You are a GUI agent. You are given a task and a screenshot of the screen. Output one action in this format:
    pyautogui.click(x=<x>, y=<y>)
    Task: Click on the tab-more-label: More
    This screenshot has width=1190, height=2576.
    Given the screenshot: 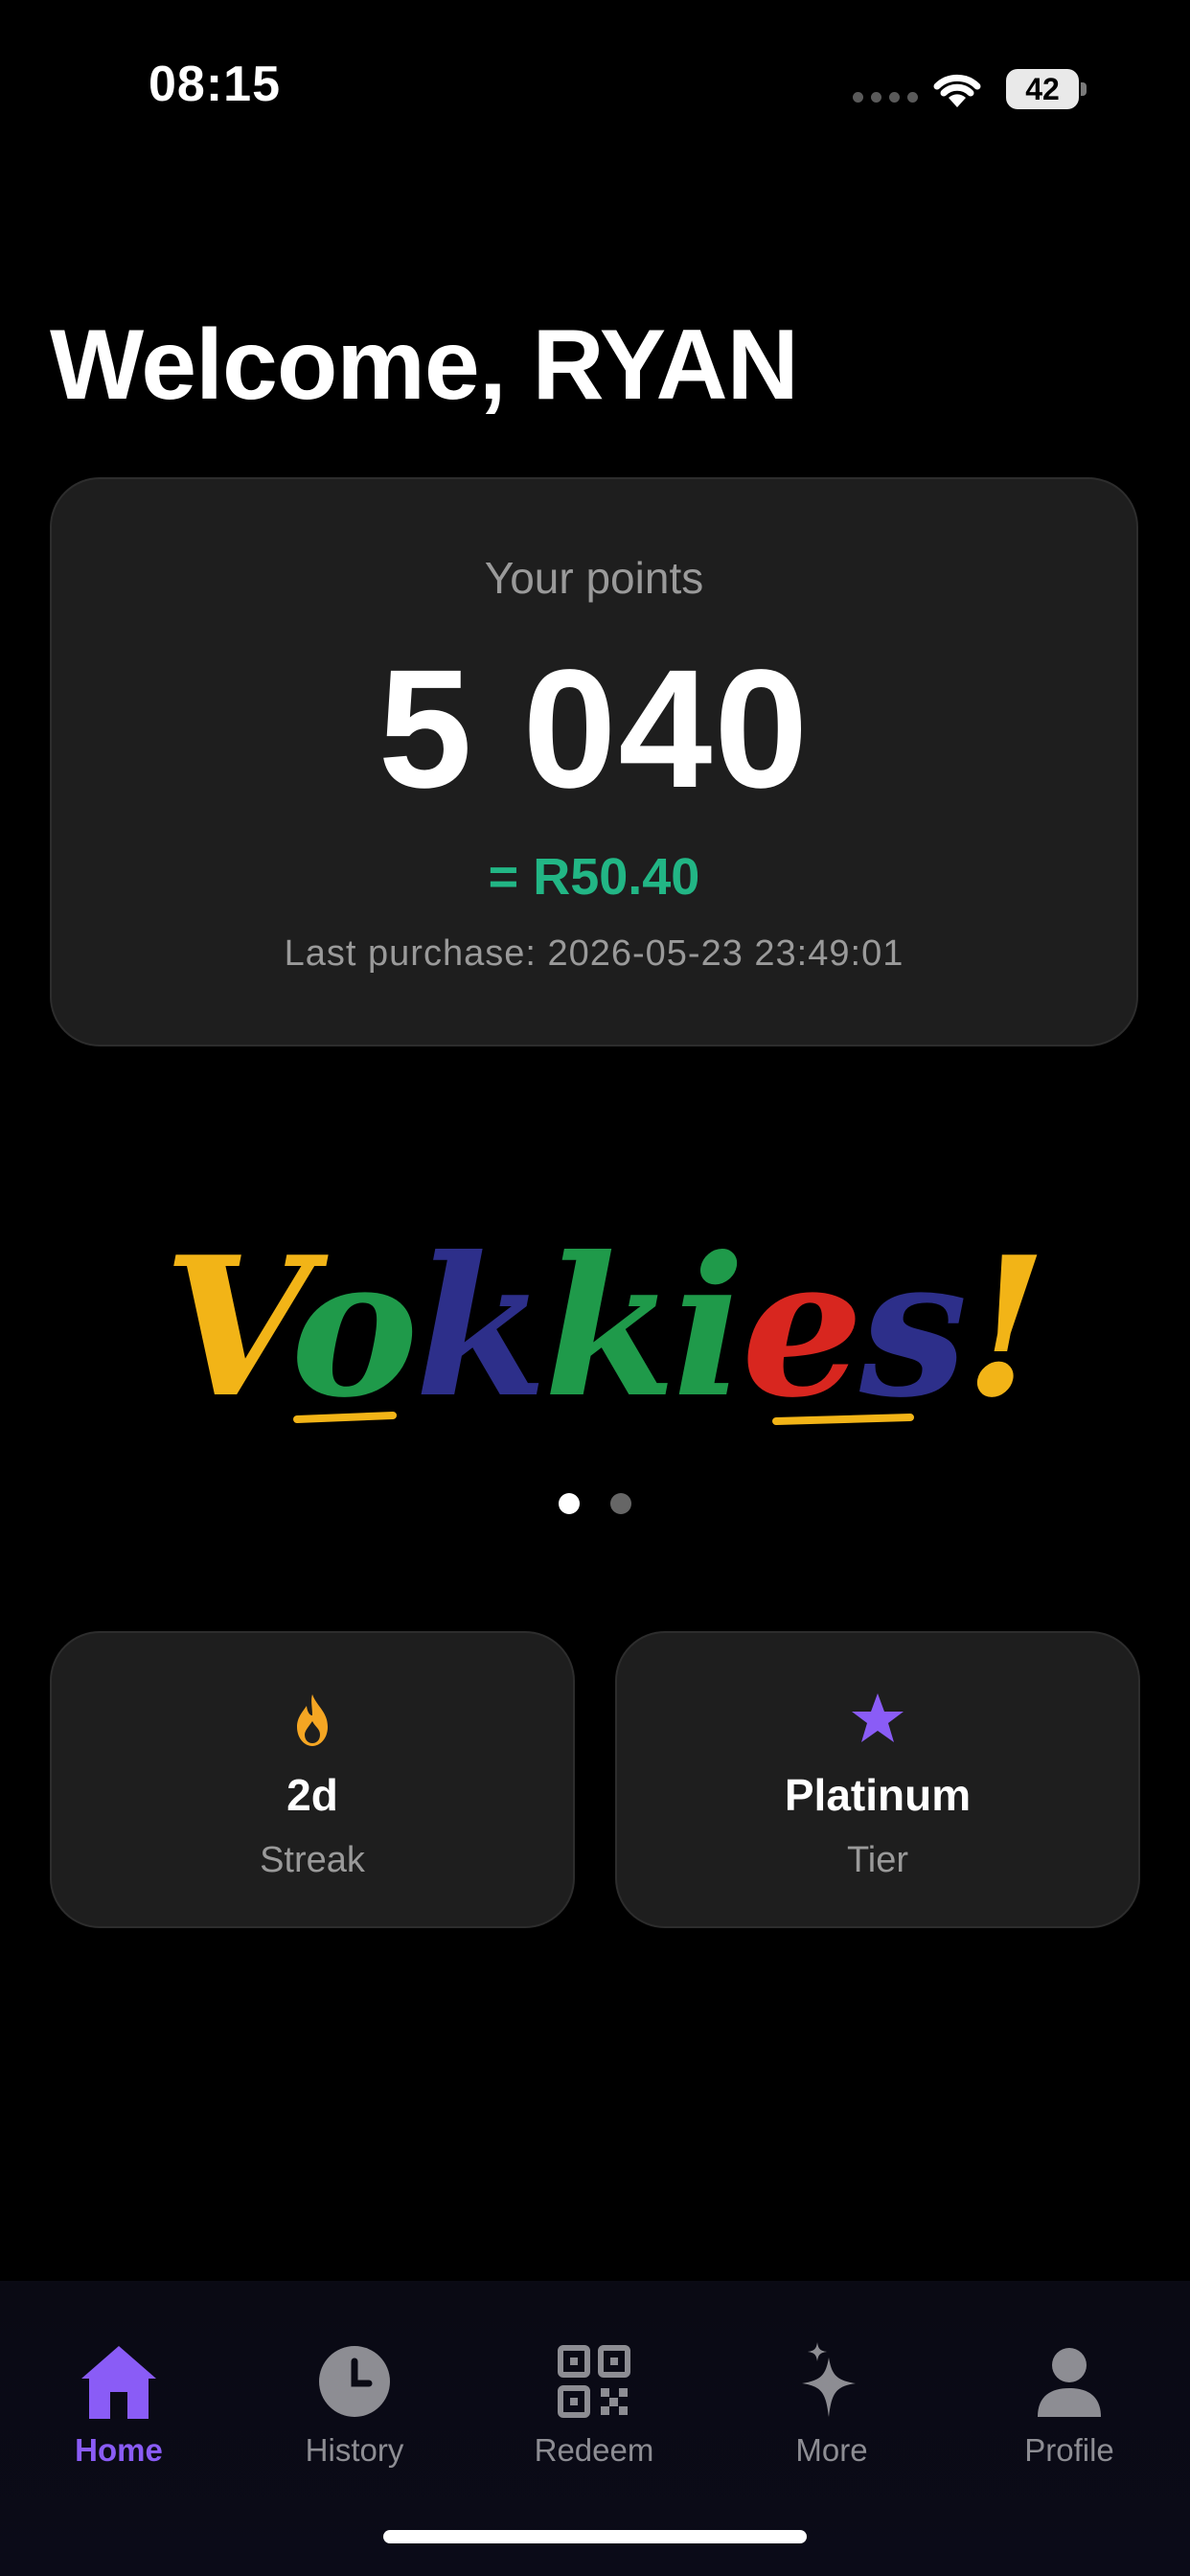 What is the action you would take?
    pyautogui.click(x=832, y=2450)
    